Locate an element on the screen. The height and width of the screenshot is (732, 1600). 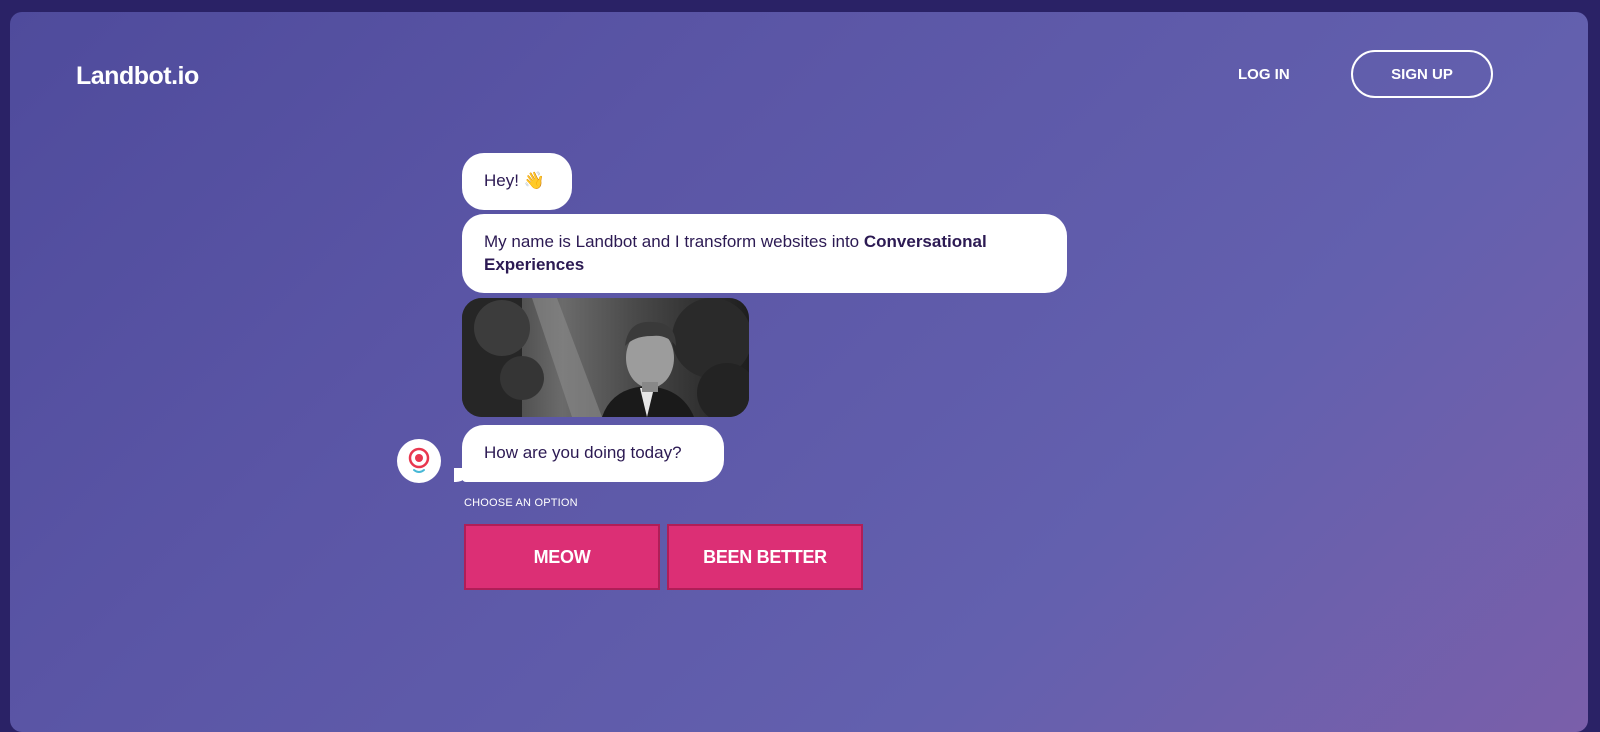
chat-gif-image is located at coordinates (605, 357).